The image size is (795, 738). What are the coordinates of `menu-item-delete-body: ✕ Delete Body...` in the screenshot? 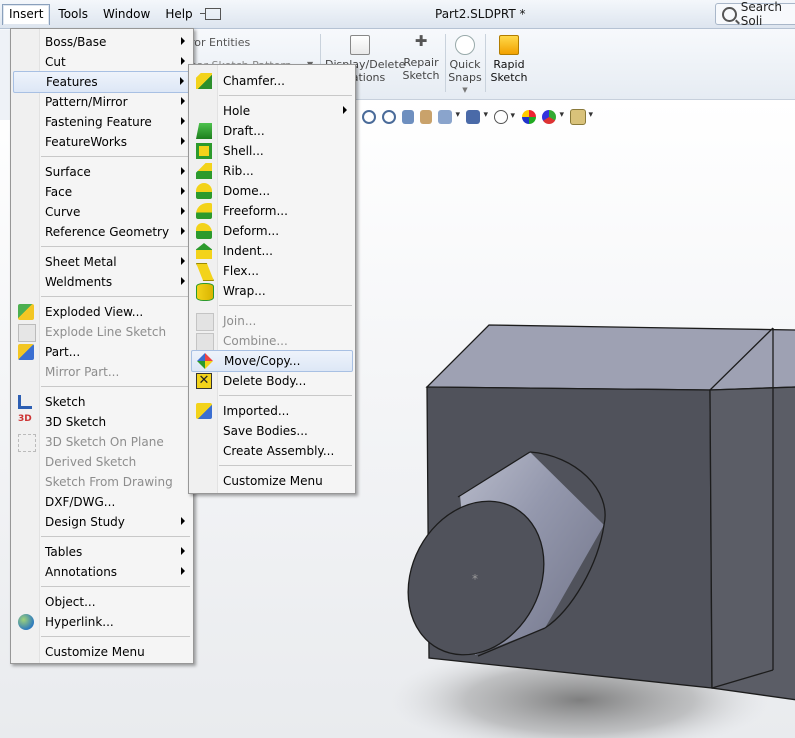 It's located at (272, 381).